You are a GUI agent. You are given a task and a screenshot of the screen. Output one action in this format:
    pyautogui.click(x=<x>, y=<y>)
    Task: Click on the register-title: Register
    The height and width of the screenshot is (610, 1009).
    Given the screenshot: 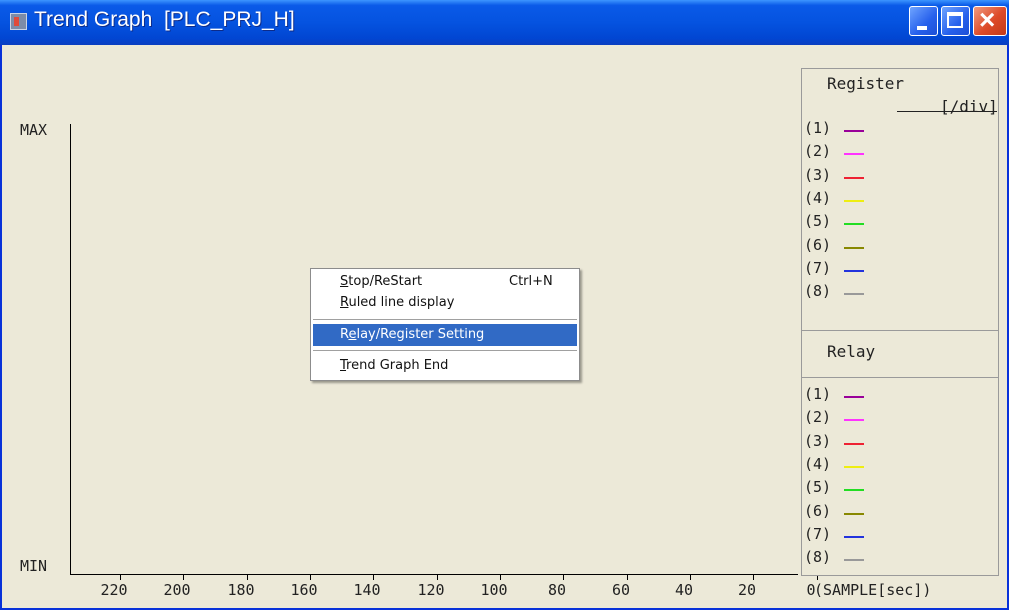 What is the action you would take?
    pyautogui.click(x=866, y=83)
    